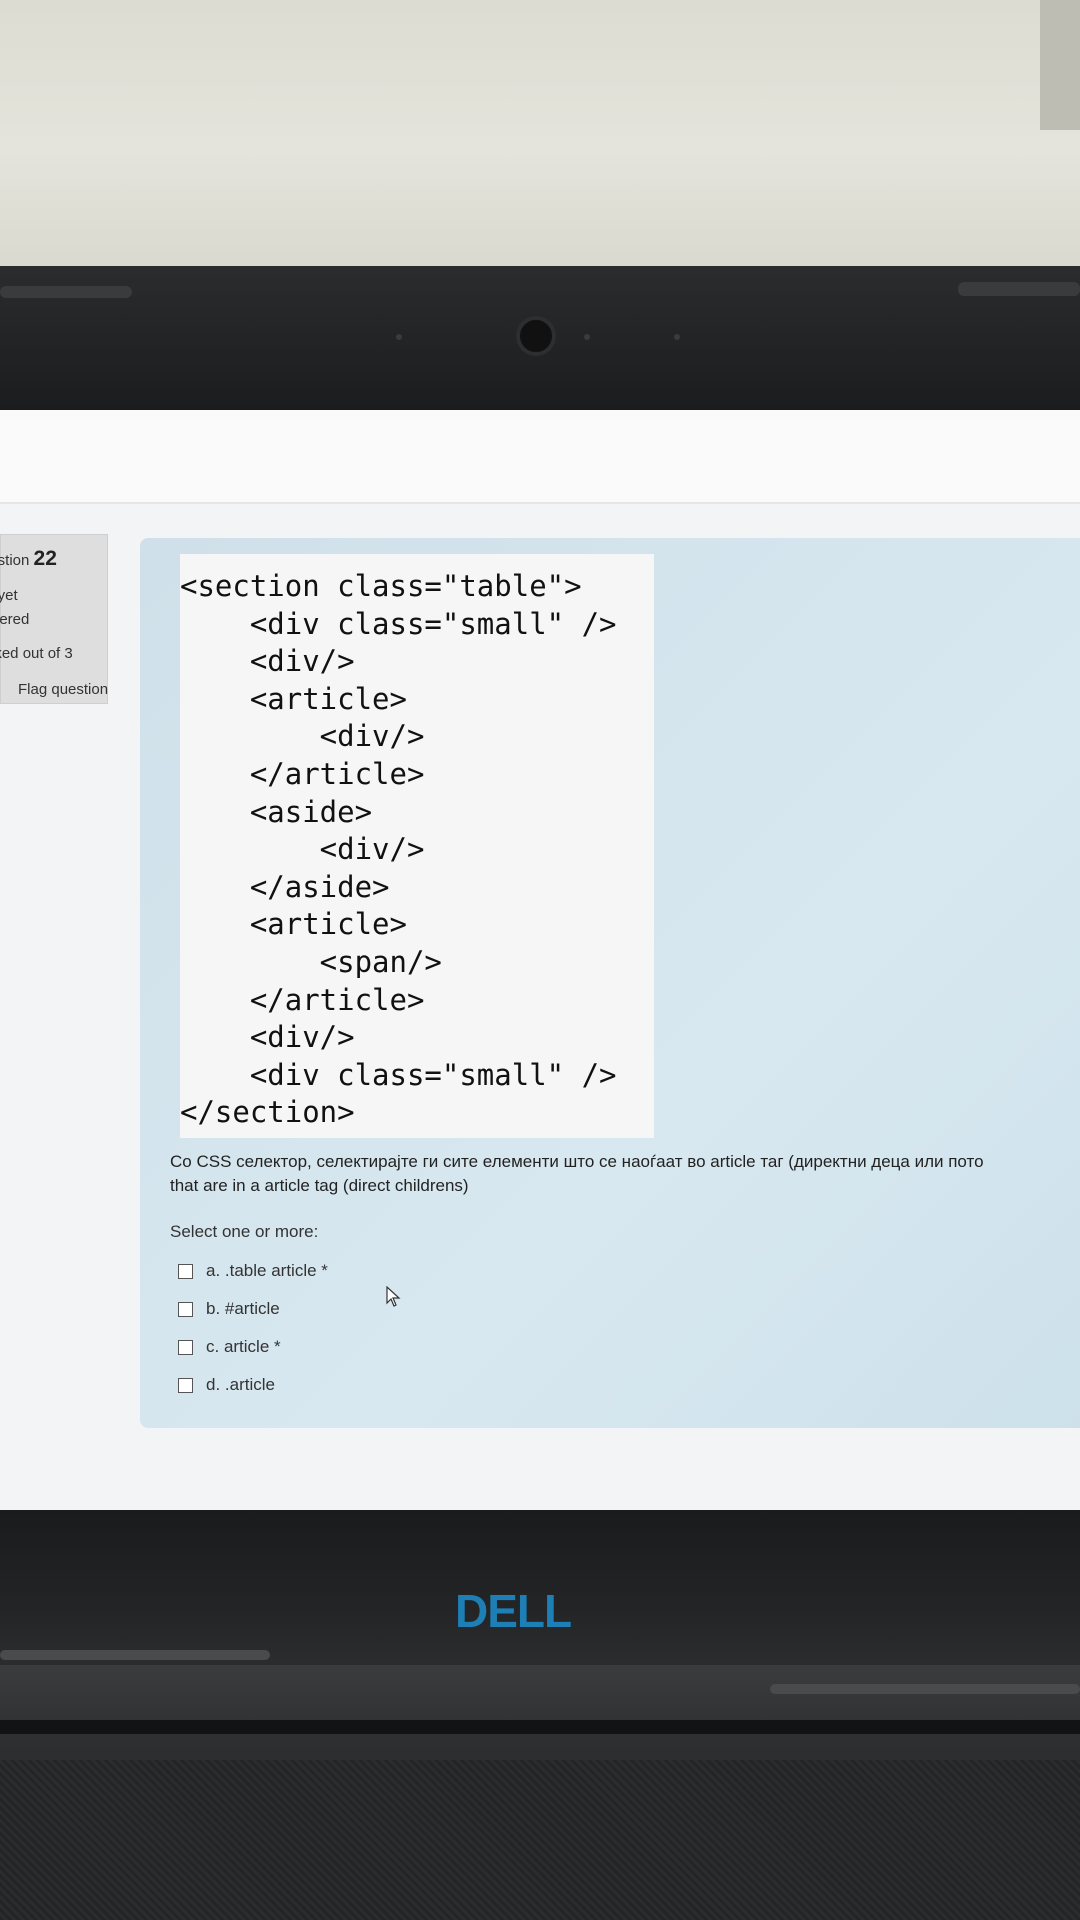 This screenshot has width=1080, height=1920. Describe the element at coordinates (540, 457) in the screenshot. I see `page-header-area` at that location.